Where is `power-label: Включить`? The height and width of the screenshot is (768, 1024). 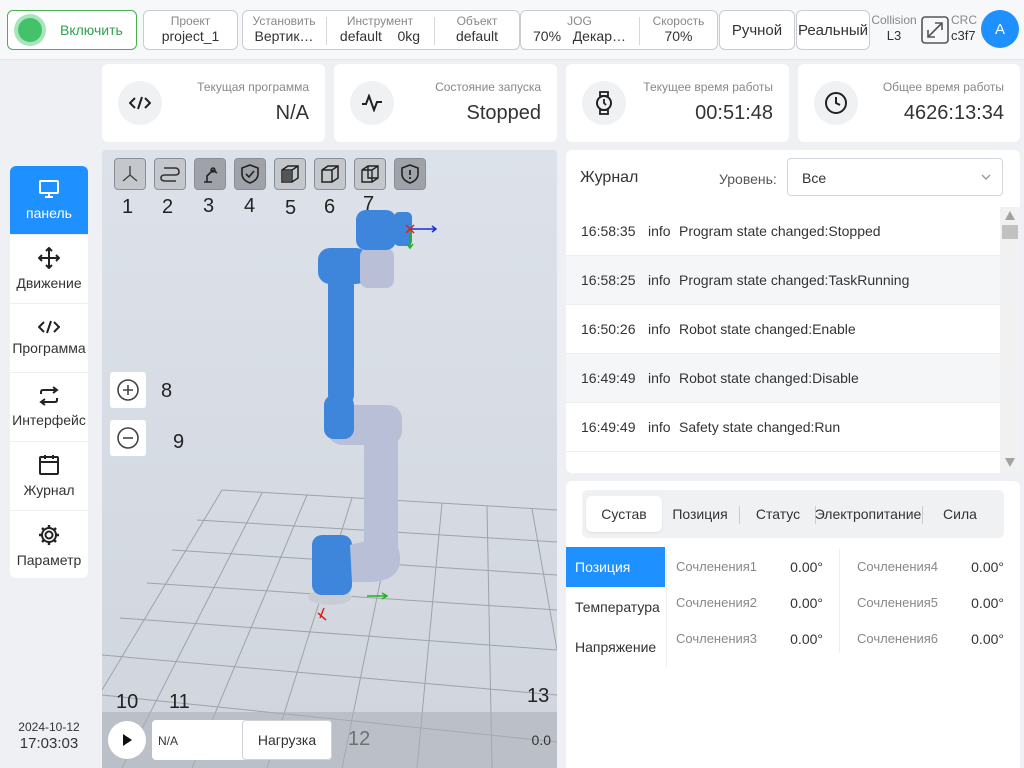
power-label: Включить is located at coordinates (91, 30).